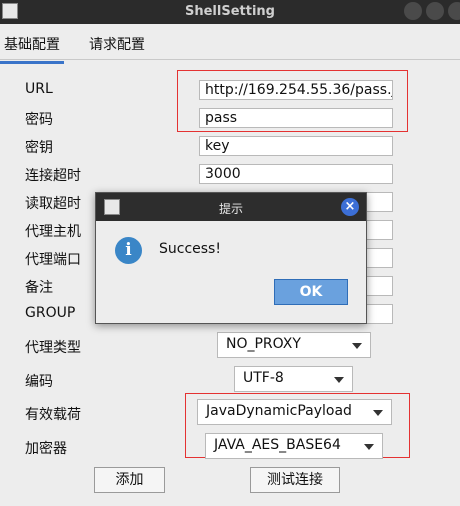  I want to click on label-password: 密码, so click(39, 120).